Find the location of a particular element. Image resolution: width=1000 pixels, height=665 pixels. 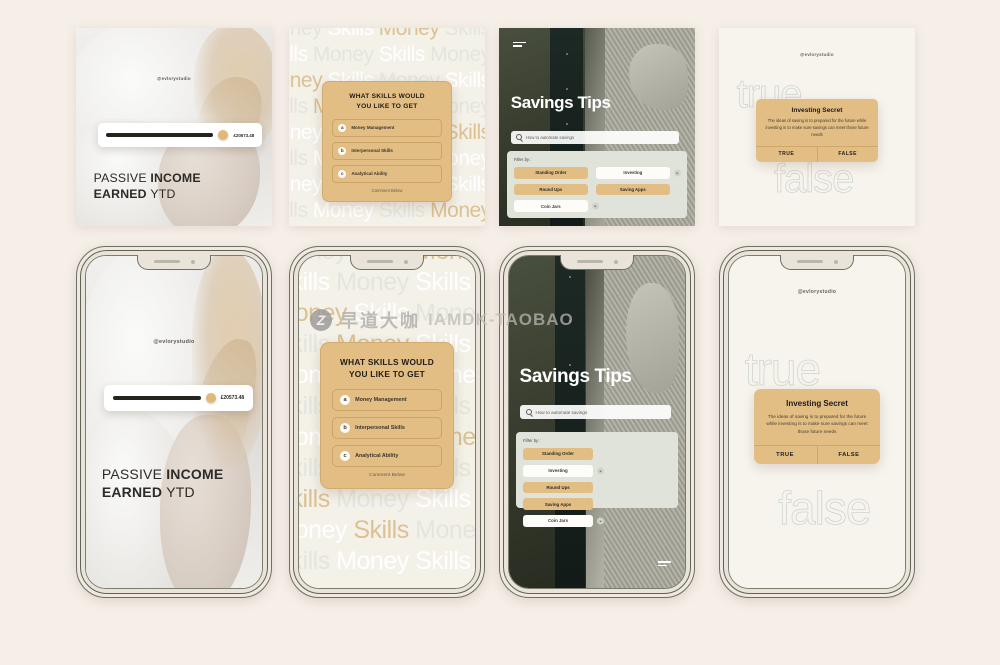

headline-light-2: YTD is located at coordinates (163, 193).